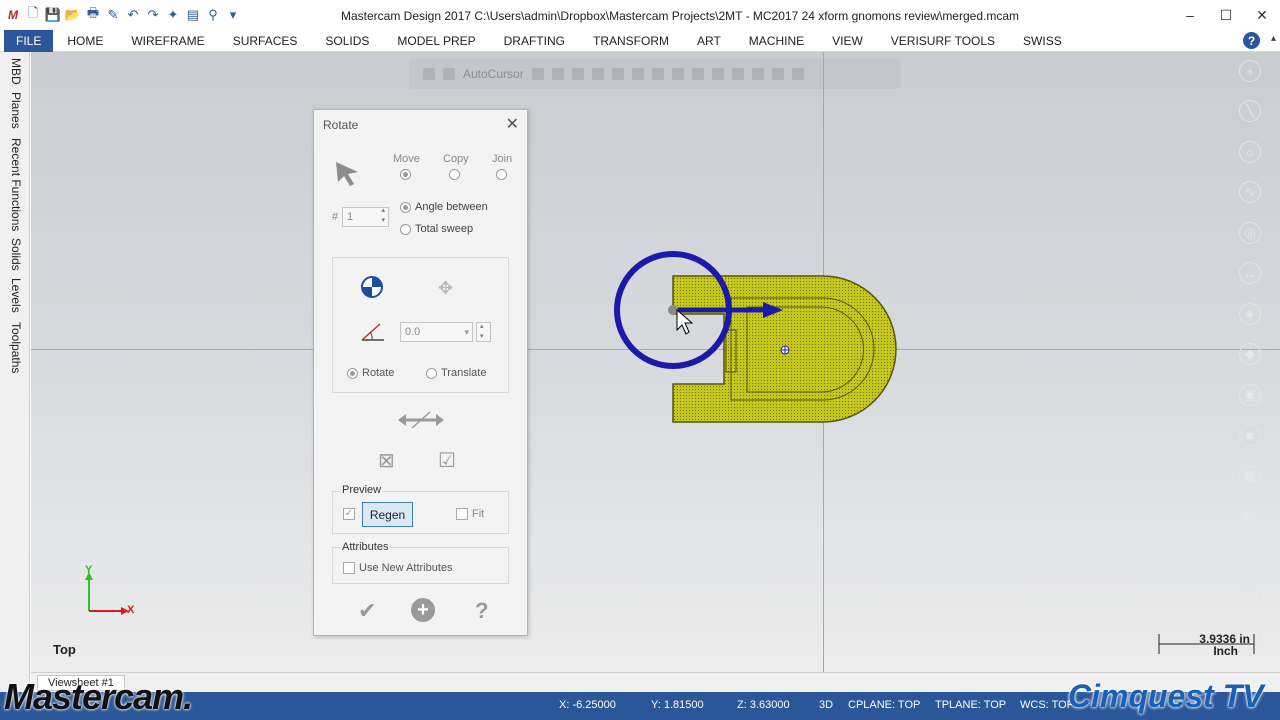  I want to click on status-z: Z: 3.63000, so click(763, 705).